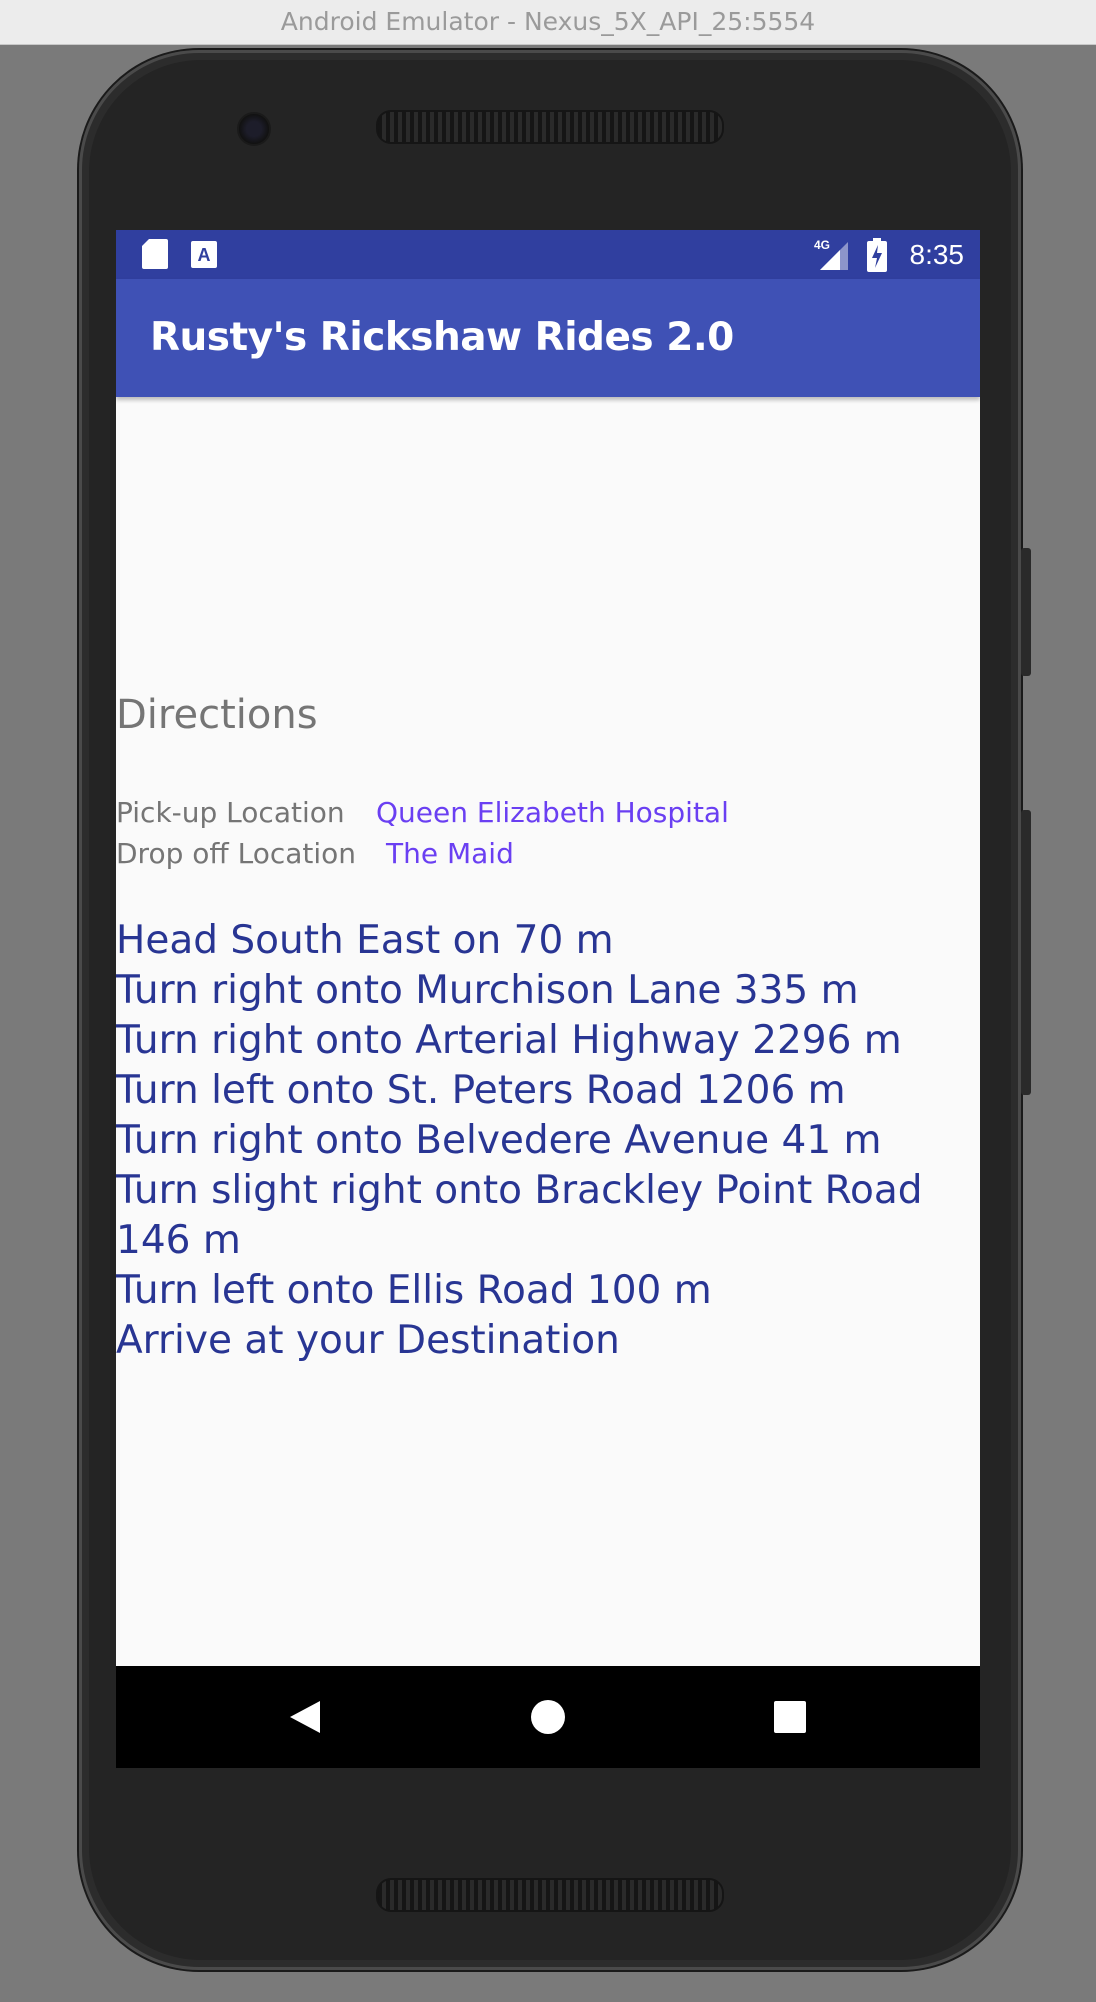 This screenshot has width=1096, height=2002. Describe the element at coordinates (822, 245) in the screenshot. I see `network-type-label: 4G` at that location.